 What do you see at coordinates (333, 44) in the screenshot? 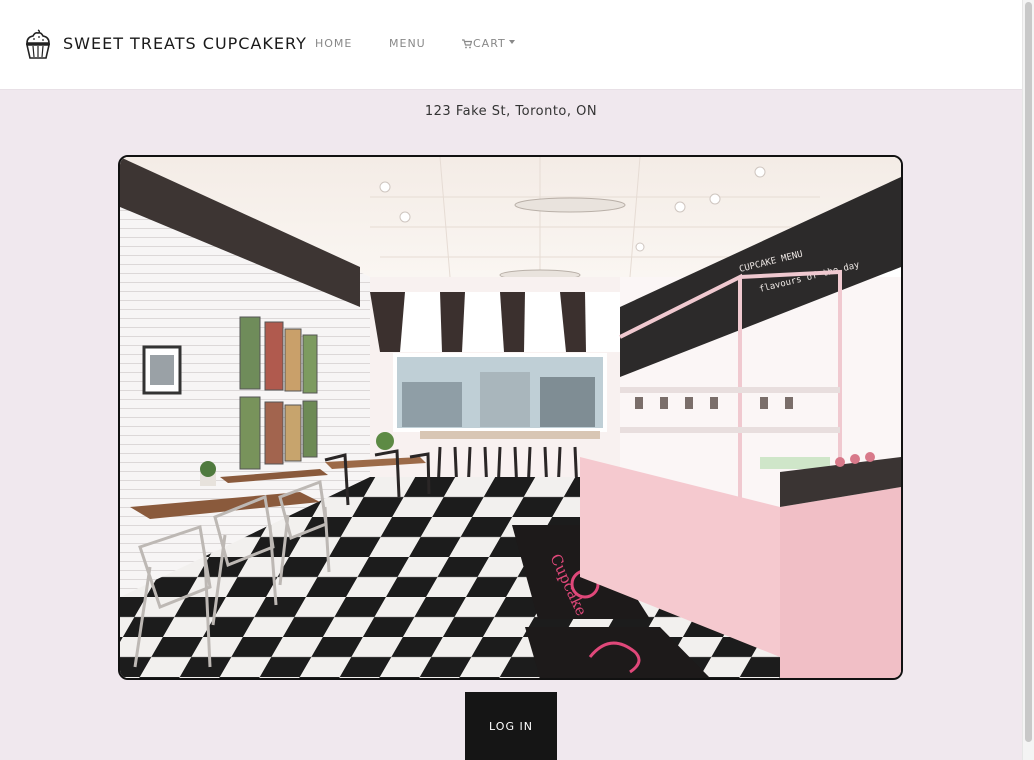
I see `nav-home-link: HOME` at bounding box center [333, 44].